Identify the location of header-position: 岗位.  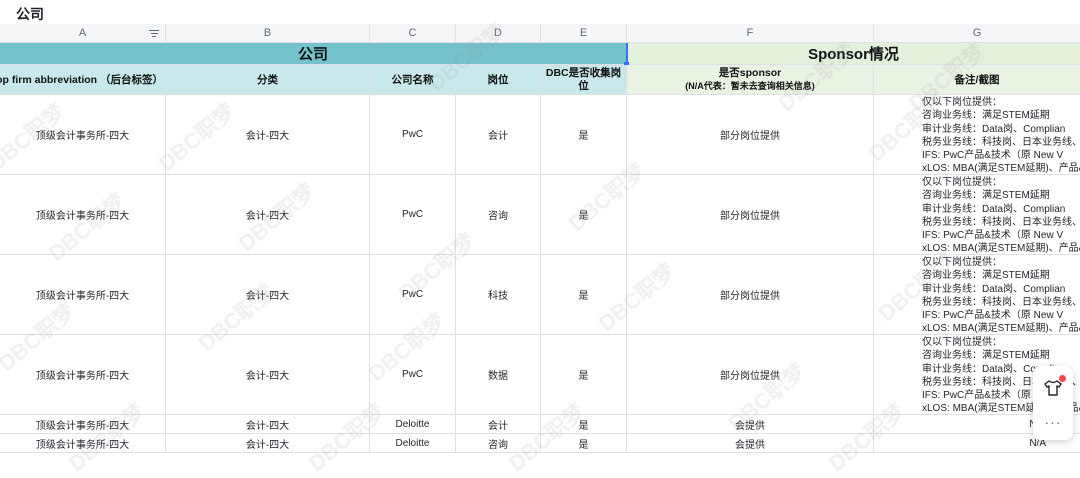
(498, 80).